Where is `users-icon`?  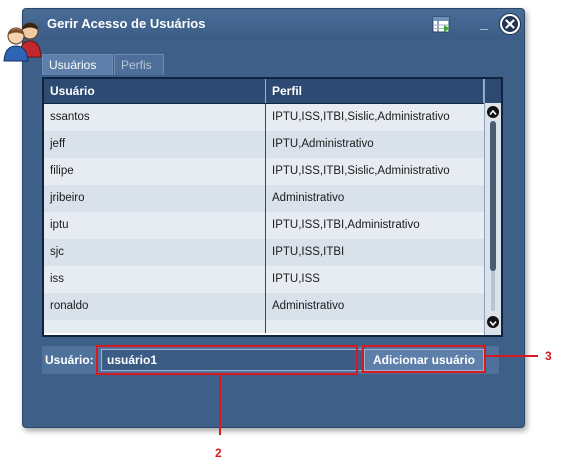 users-icon is located at coordinates (24, 40).